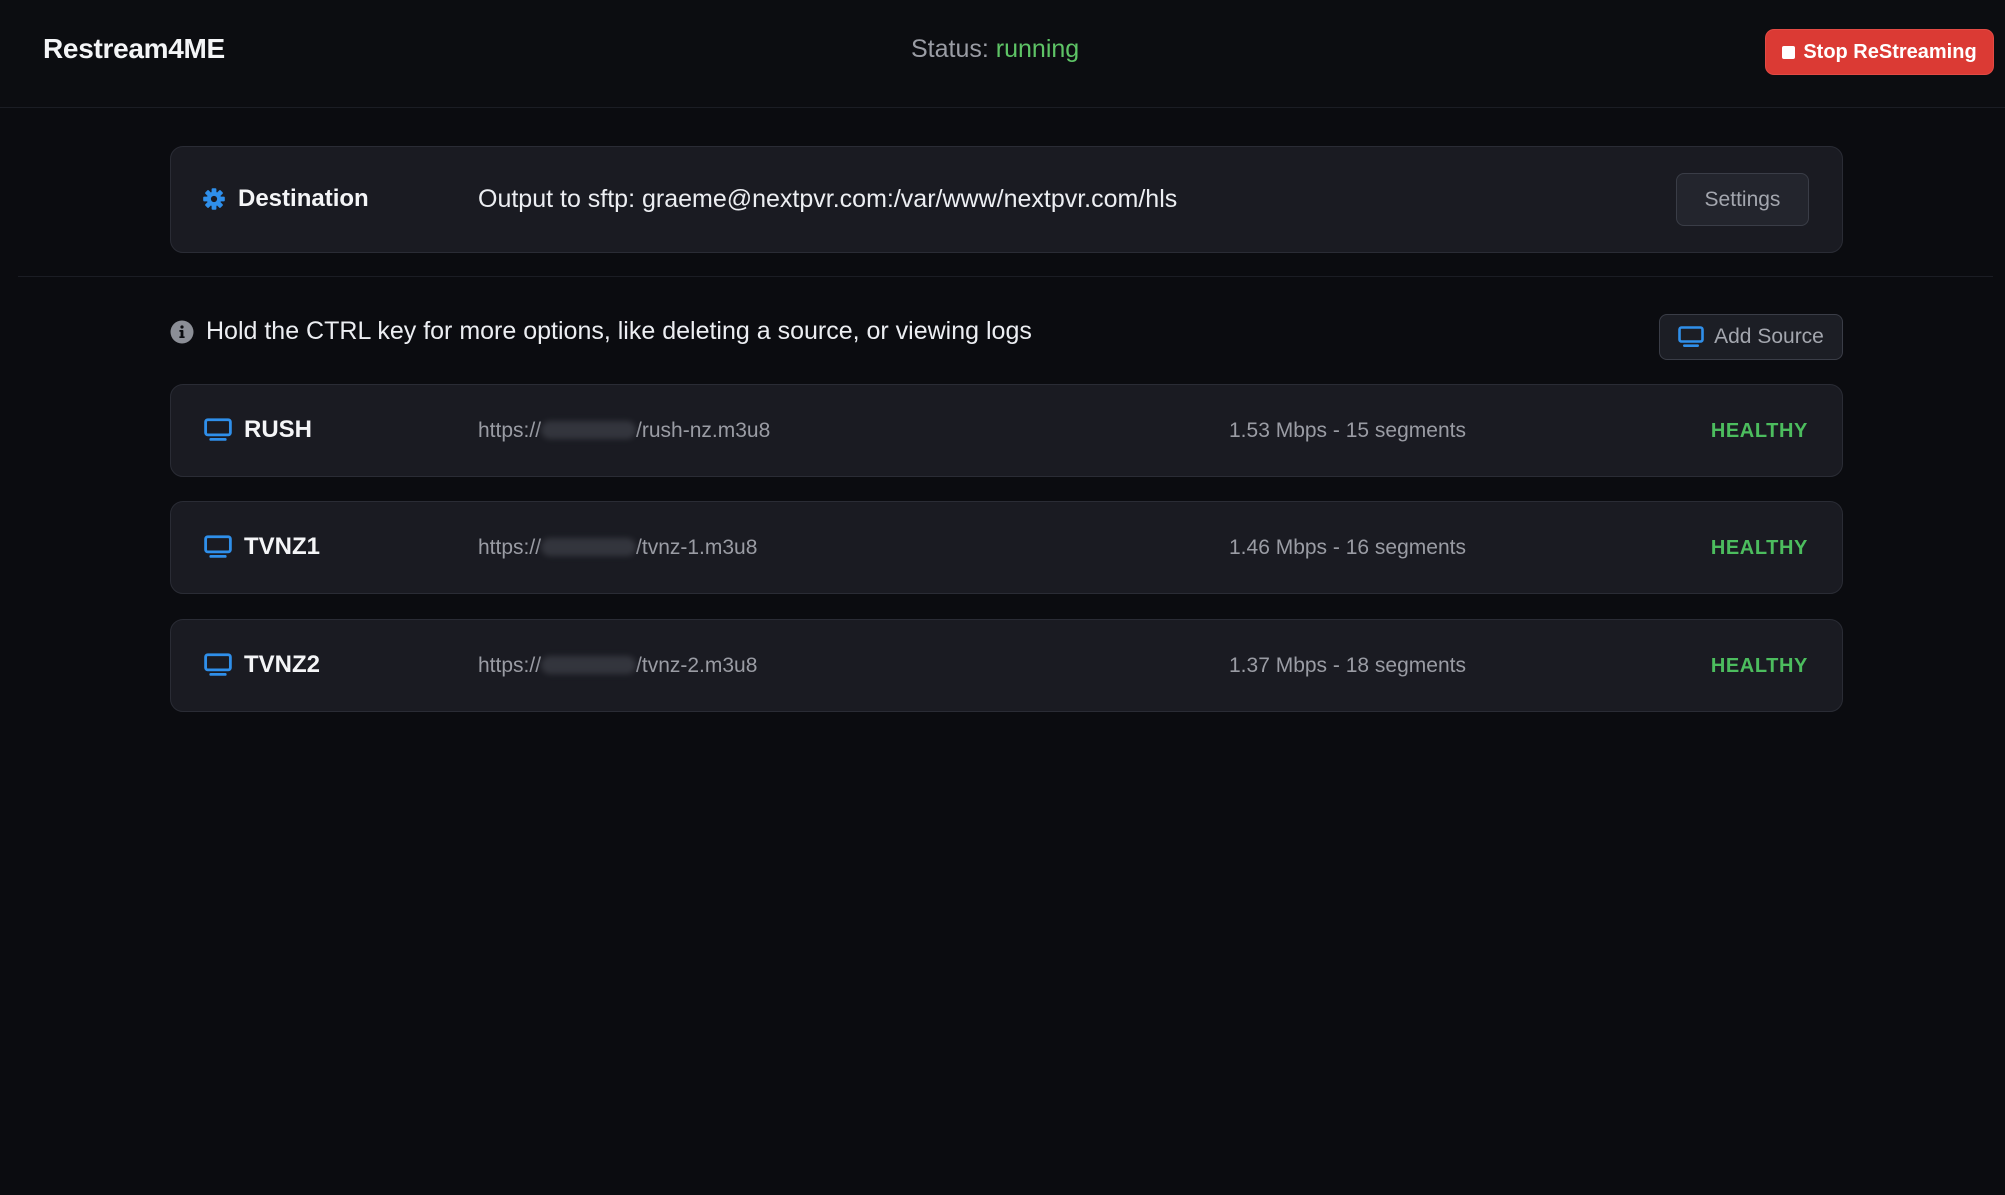 The width and height of the screenshot is (2005, 1195). What do you see at coordinates (1037, 49) in the screenshot?
I see `status-value: running` at bounding box center [1037, 49].